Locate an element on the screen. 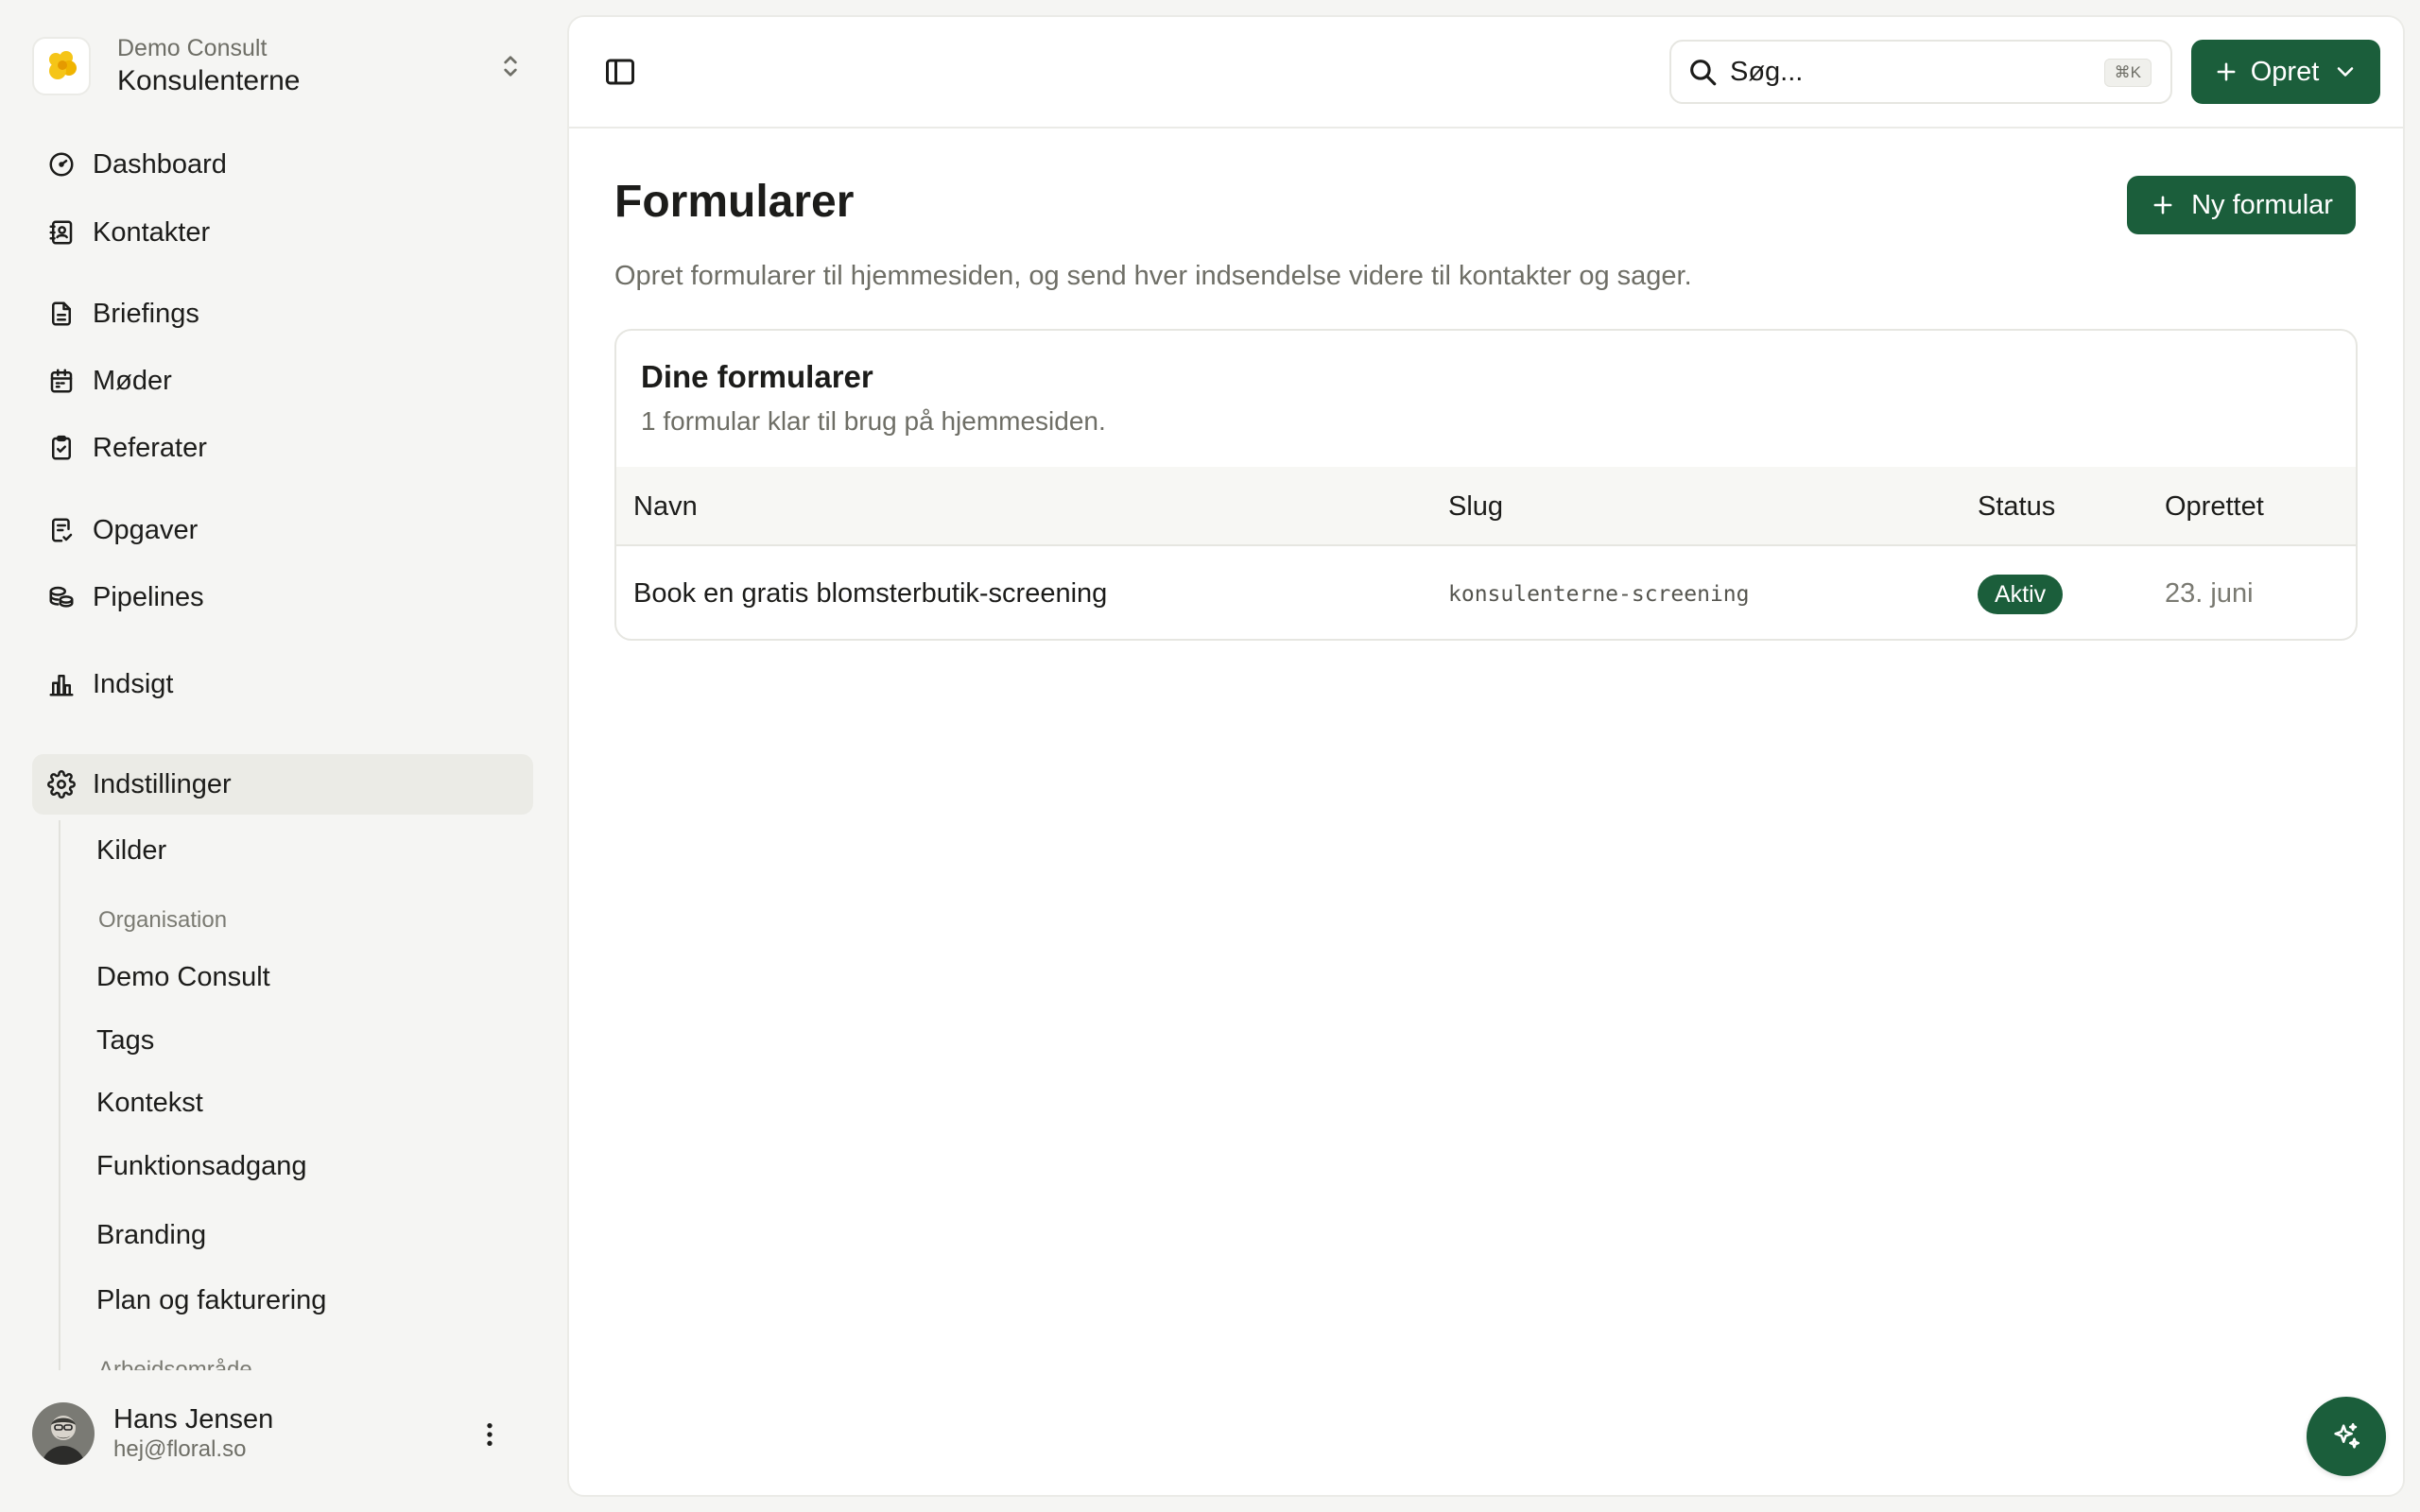 This screenshot has height=1512, width=2420. new-form-button: Ny formular is located at coordinates (2241, 205).